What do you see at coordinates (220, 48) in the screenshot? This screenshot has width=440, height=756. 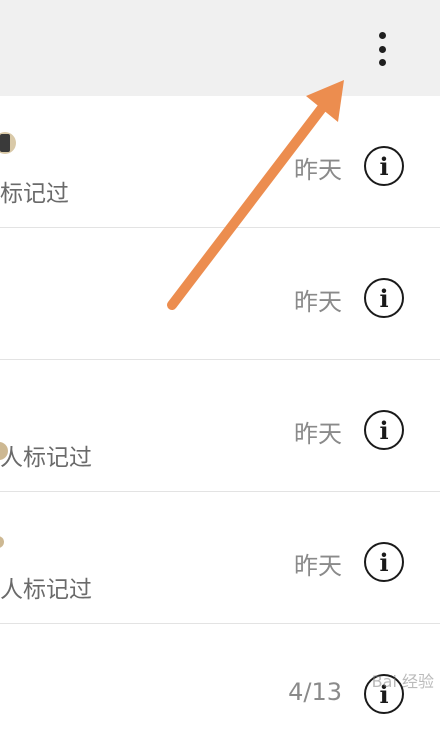 I see `top-app-bar` at bounding box center [220, 48].